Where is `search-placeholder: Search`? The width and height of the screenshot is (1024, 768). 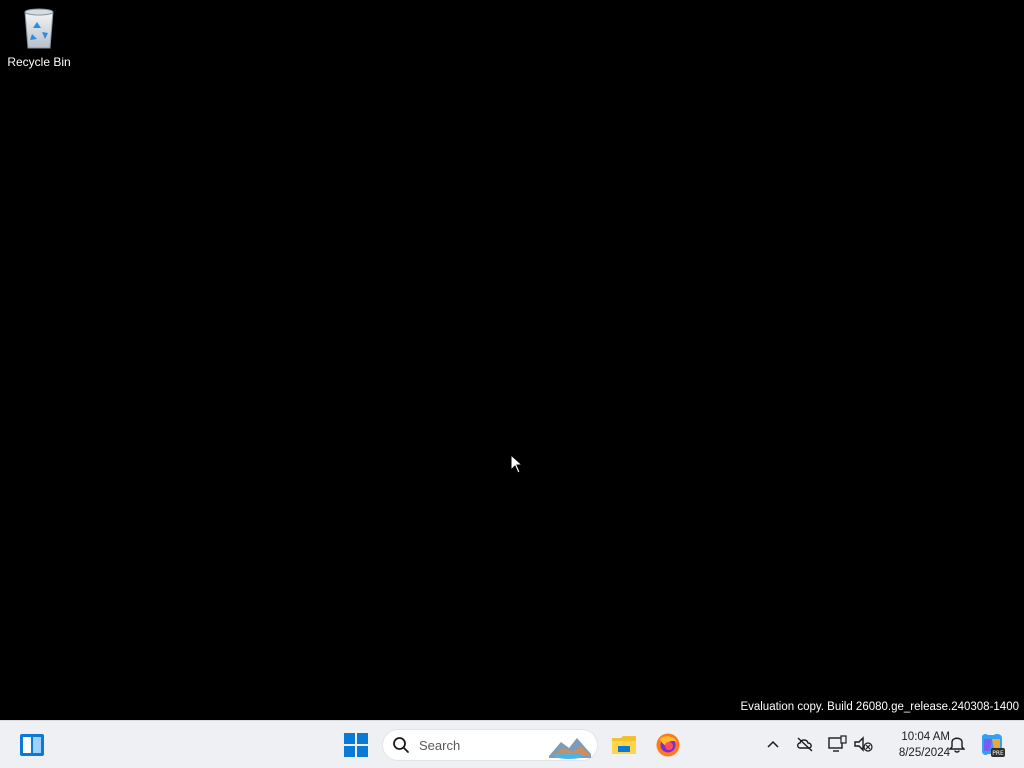
search-placeholder: Search is located at coordinates (440, 745).